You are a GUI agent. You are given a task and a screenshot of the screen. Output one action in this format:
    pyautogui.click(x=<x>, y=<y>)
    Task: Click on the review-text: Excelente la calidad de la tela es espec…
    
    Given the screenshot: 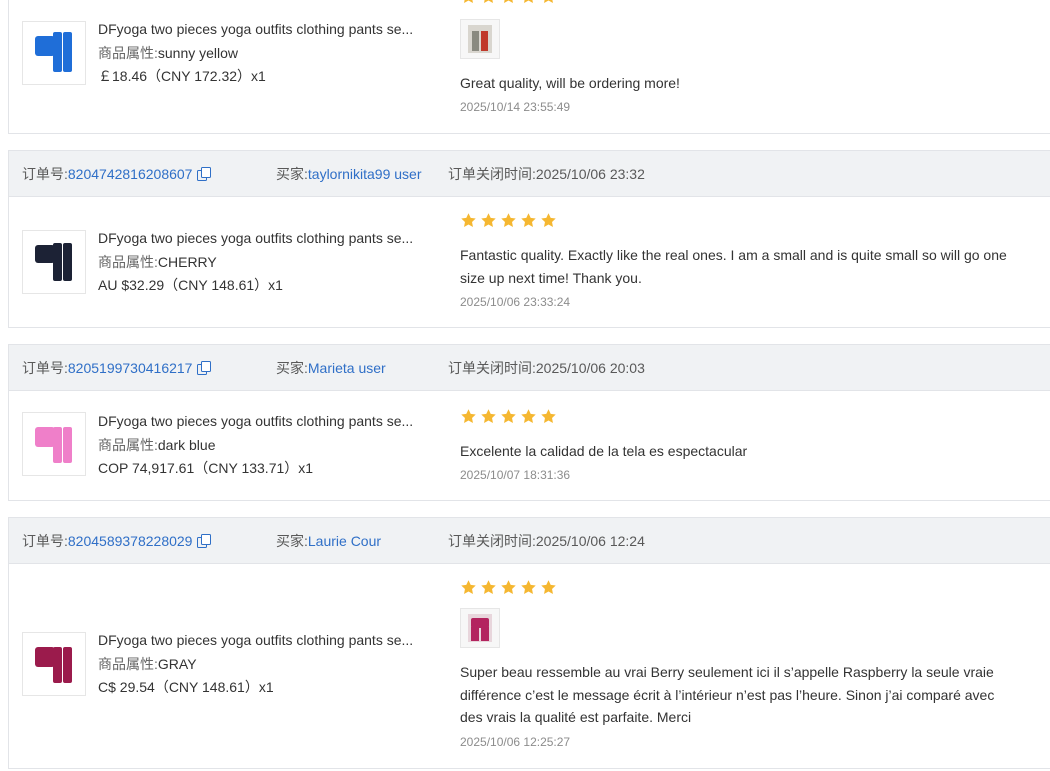 What is the action you would take?
    pyautogui.click(x=604, y=451)
    